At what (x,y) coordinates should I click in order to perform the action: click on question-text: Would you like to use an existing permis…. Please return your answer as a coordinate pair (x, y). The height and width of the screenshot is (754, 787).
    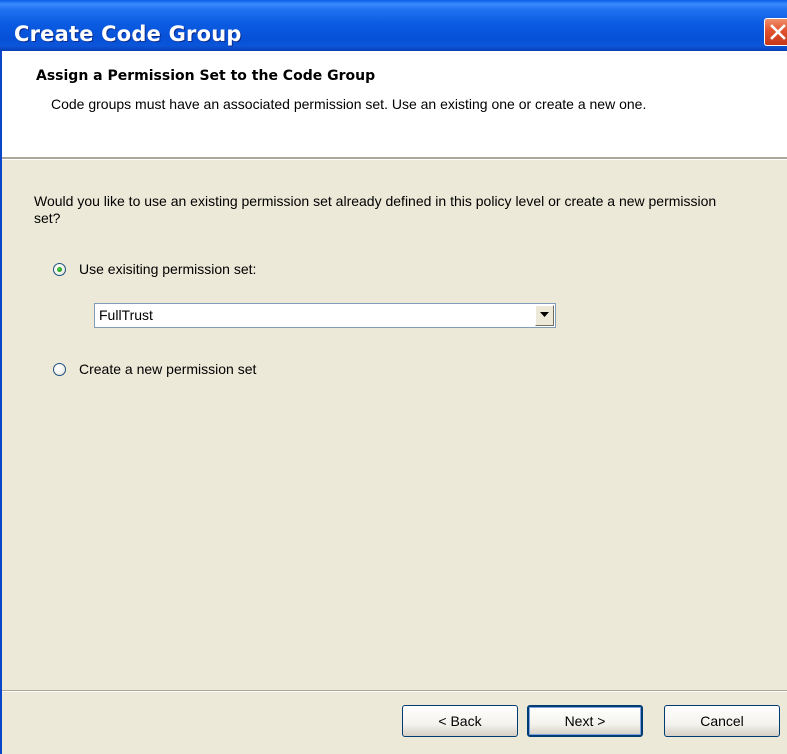
    Looking at the image, I should click on (375, 209).